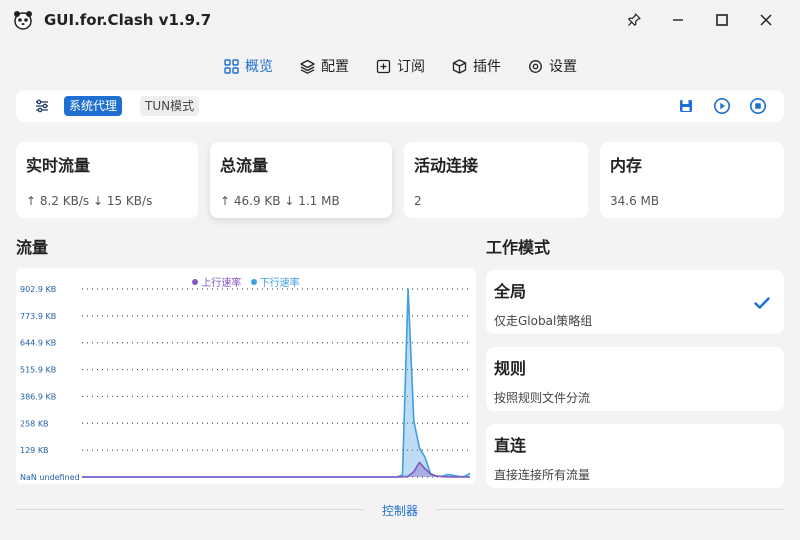  I want to click on tun-mode-toggle: TUN模式, so click(170, 106).